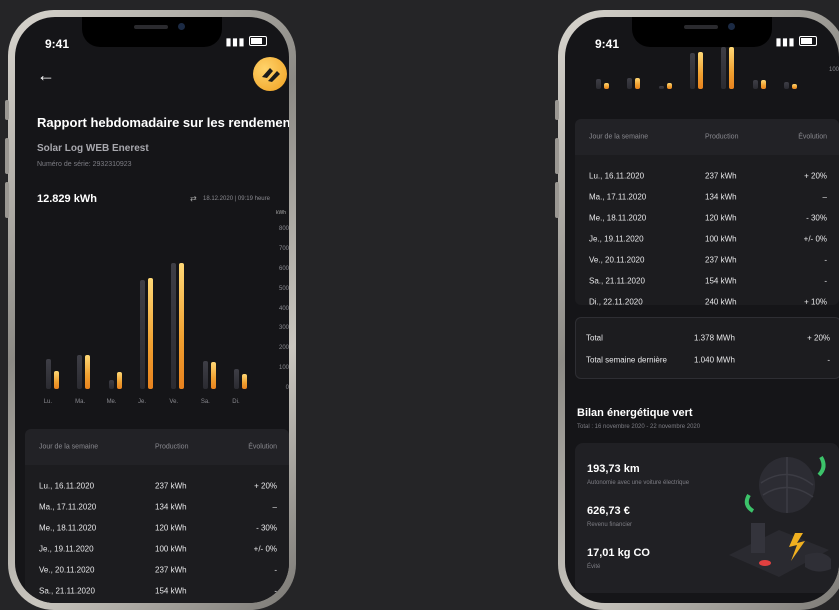 The width and height of the screenshot is (839, 610). I want to click on stat-label: Revenu financier, so click(610, 525).